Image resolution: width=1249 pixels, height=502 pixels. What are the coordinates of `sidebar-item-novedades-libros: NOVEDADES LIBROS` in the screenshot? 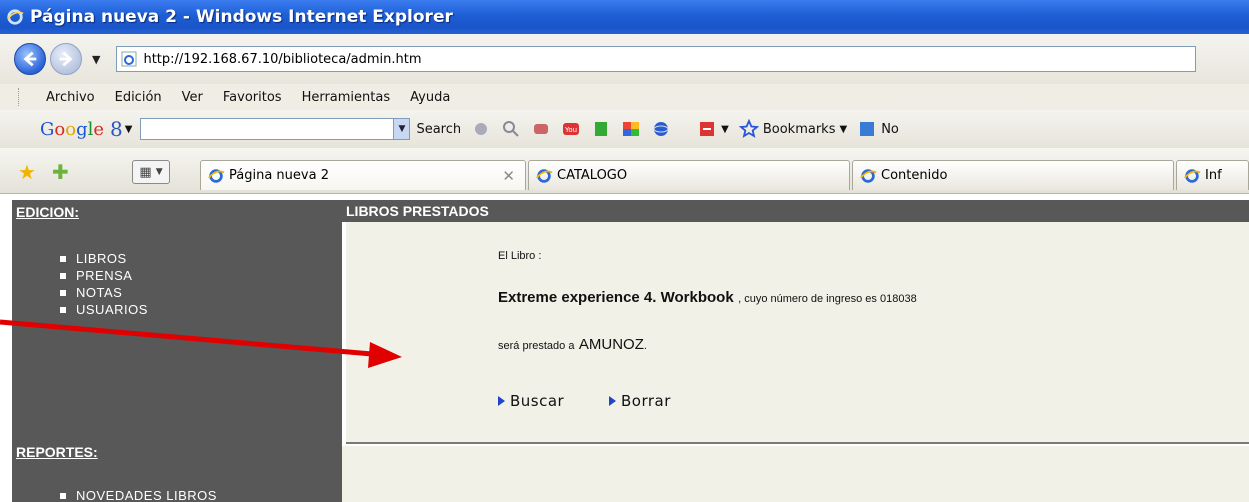 It's located at (138, 494).